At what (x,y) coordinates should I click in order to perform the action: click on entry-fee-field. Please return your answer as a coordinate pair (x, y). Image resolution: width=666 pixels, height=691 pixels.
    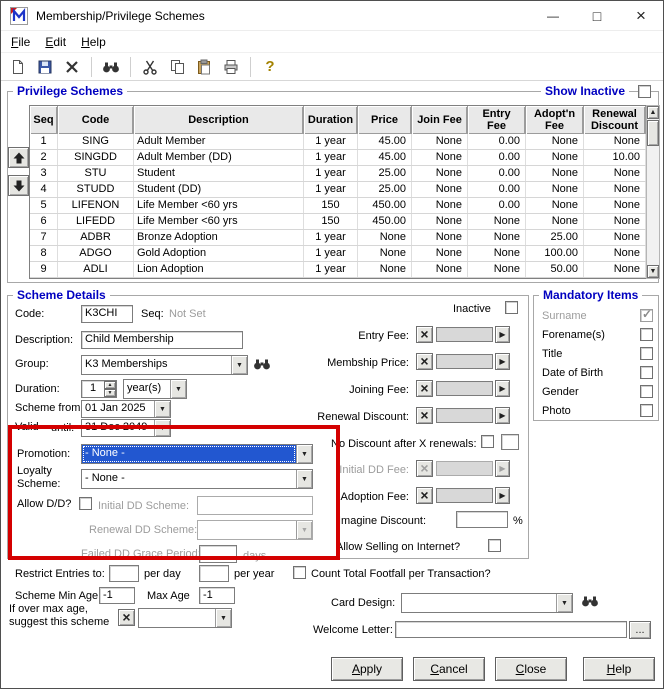
    Looking at the image, I should click on (464, 334).